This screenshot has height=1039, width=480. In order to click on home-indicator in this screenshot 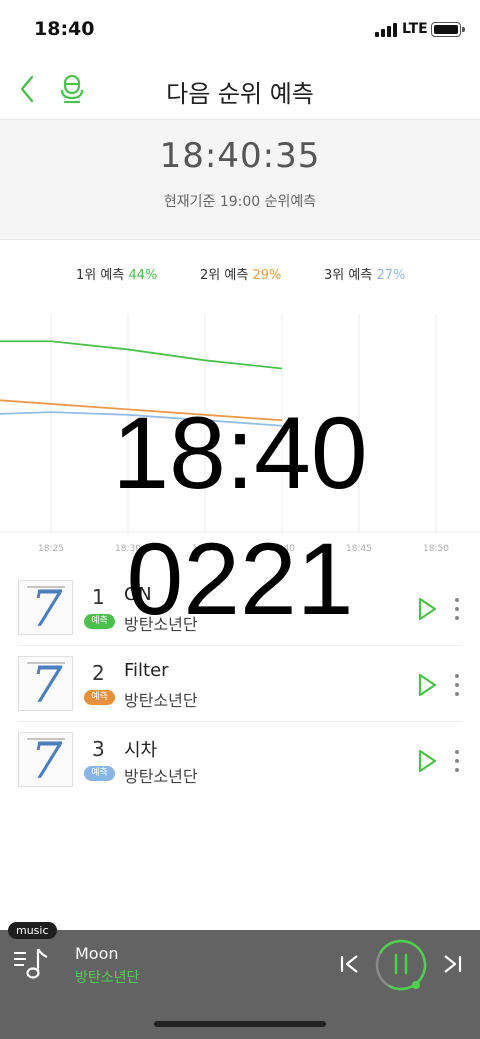, I will do `click(240, 1024)`.